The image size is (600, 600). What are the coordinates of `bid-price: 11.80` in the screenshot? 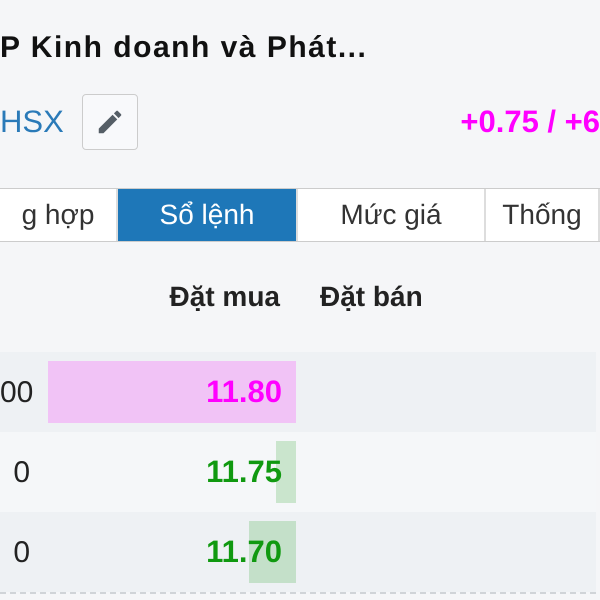 It's located at (244, 392).